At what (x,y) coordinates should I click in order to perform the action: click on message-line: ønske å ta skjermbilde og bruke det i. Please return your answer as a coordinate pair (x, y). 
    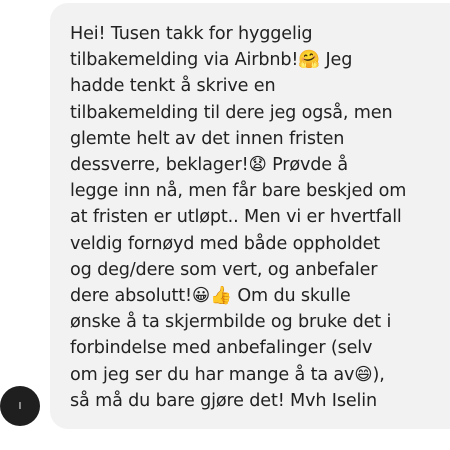
    Looking at the image, I should click on (231, 322).